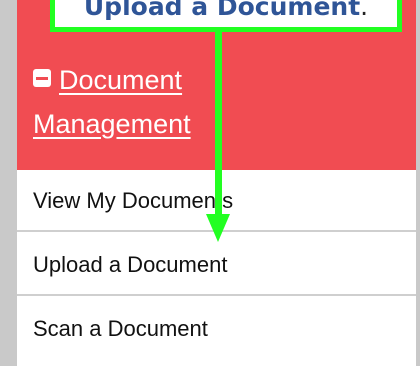 The image size is (420, 366). I want to click on callout-box: Upload a Document., so click(226, 16).